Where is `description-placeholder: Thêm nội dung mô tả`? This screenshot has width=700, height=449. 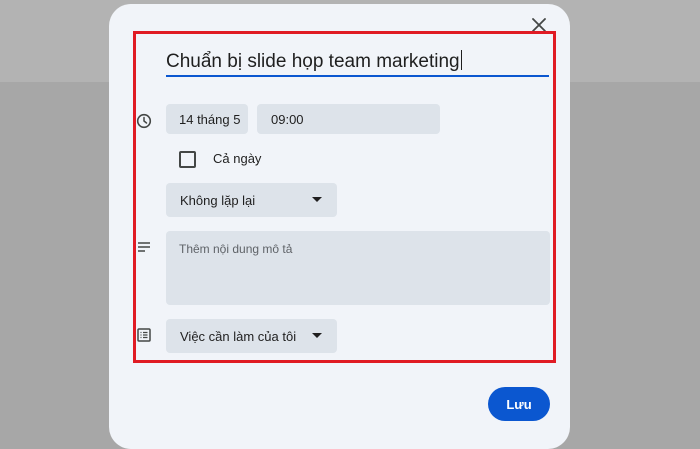
description-placeholder: Thêm nội dung mô tả is located at coordinates (236, 249).